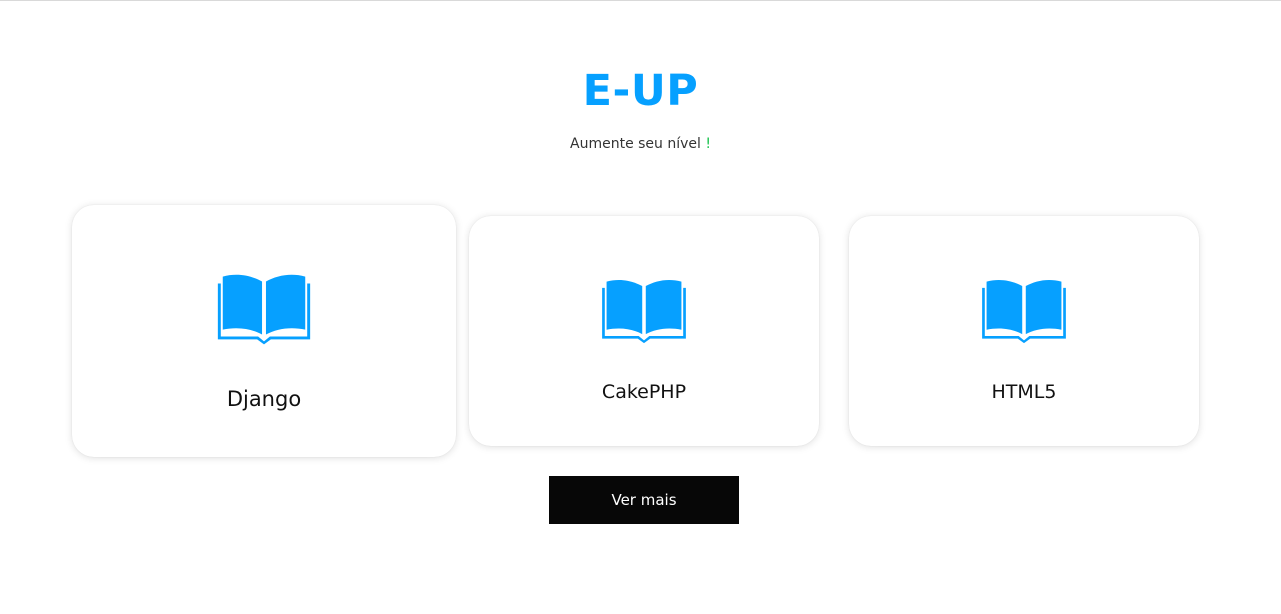 This screenshot has width=1281, height=614. I want to click on see-more-button: Ver mais, so click(644, 500).